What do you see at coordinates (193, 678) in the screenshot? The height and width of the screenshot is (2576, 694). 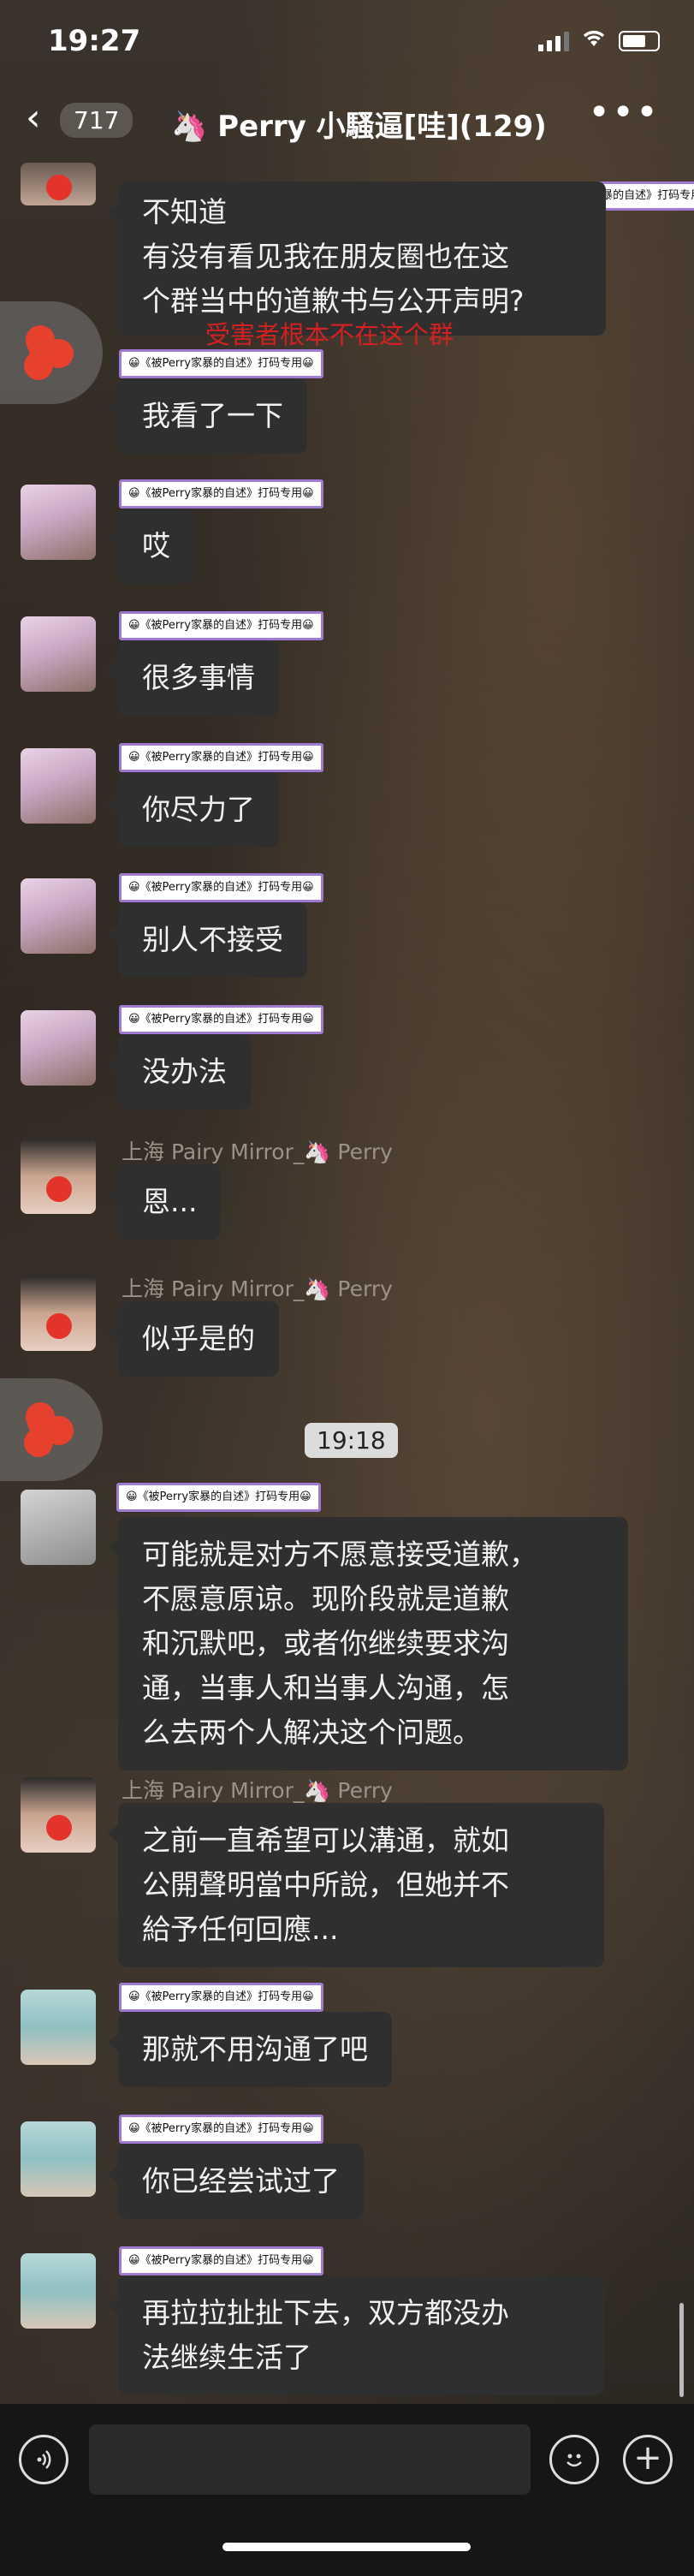 I see `message-bubble: 很多事情` at bounding box center [193, 678].